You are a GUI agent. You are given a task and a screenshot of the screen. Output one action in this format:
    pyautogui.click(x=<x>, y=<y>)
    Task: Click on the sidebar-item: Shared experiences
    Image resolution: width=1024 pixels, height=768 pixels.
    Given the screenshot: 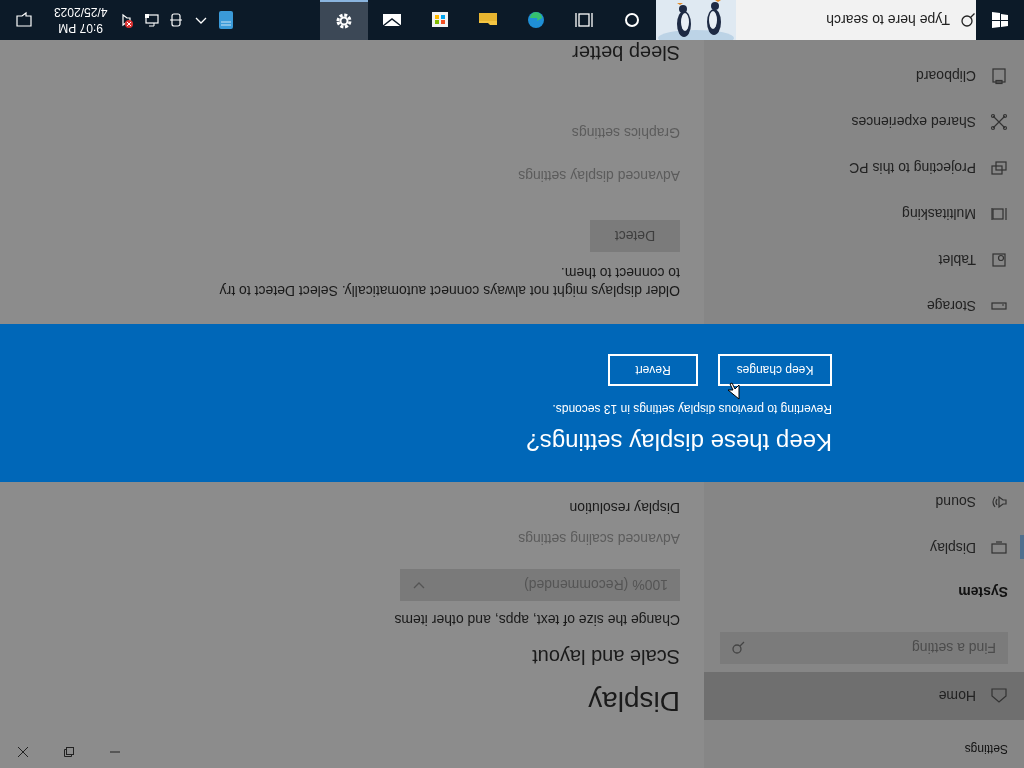 What is the action you would take?
    pyautogui.click(x=864, y=122)
    